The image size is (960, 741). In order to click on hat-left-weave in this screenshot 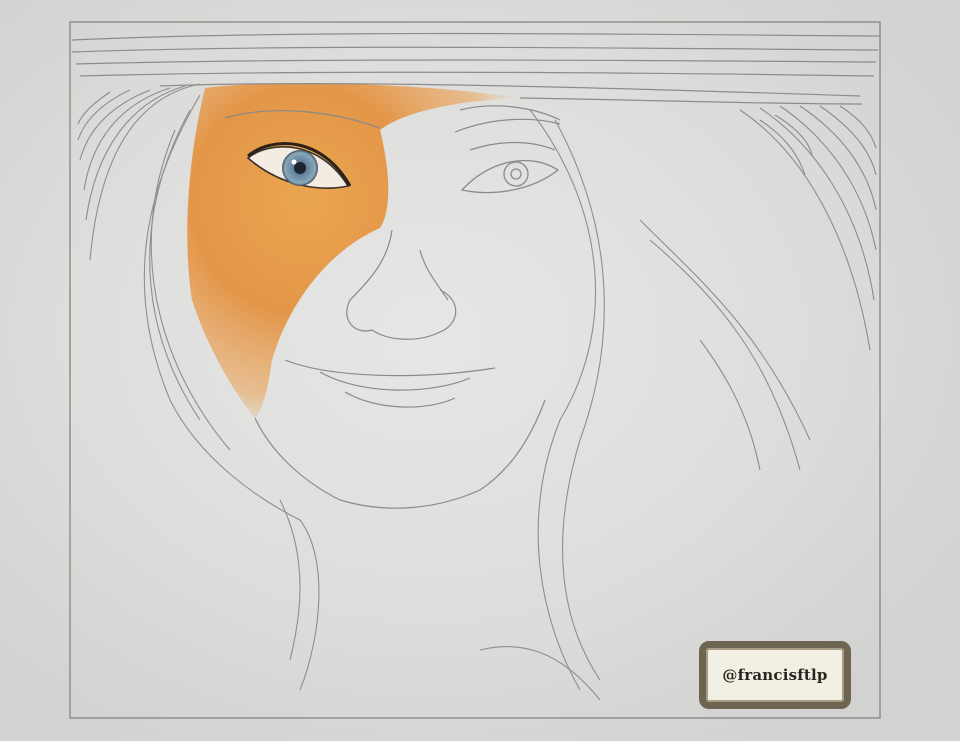, I will do `click(139, 172)`.